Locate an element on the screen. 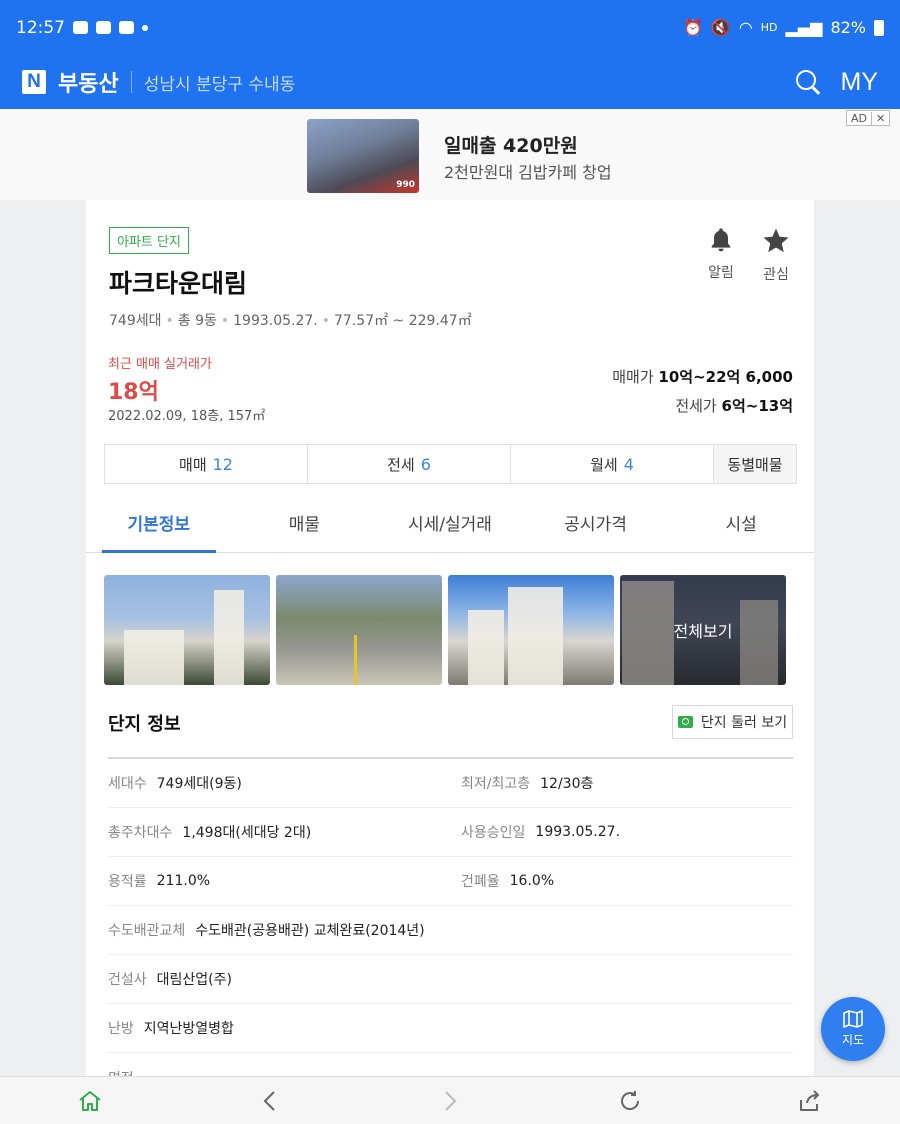  gallery-icon is located at coordinates (103, 27).